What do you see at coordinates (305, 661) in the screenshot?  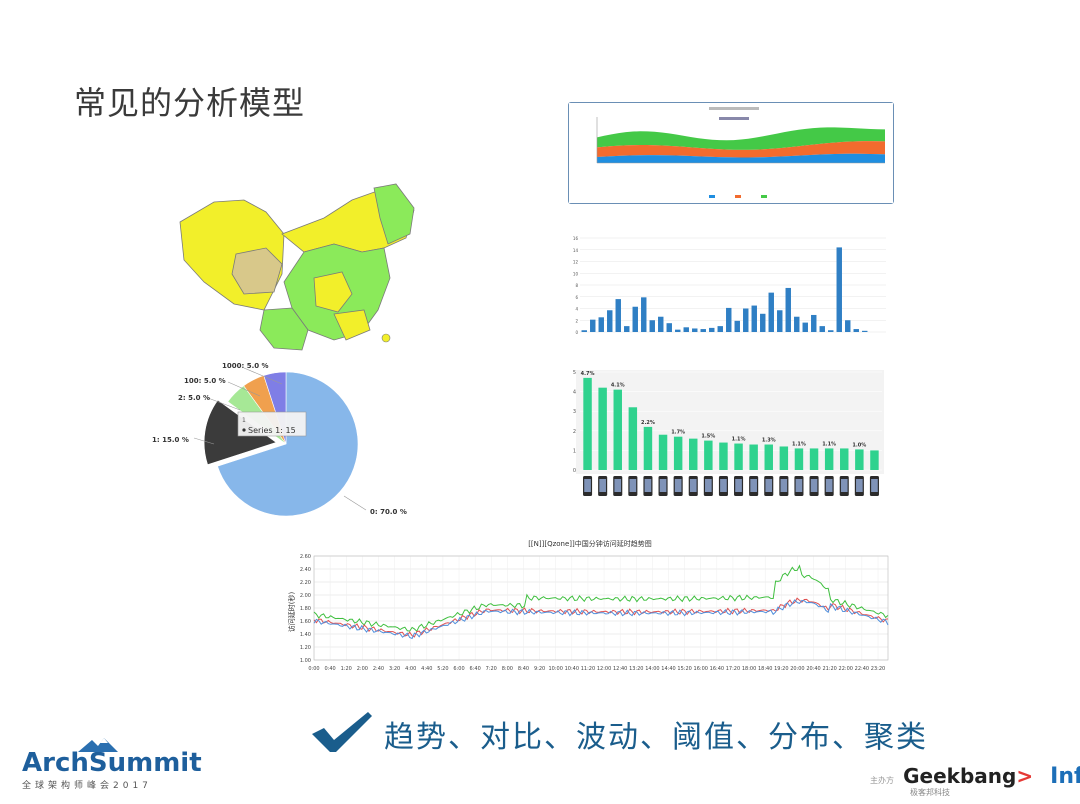 I see `line-ytick: 1.00` at bounding box center [305, 661].